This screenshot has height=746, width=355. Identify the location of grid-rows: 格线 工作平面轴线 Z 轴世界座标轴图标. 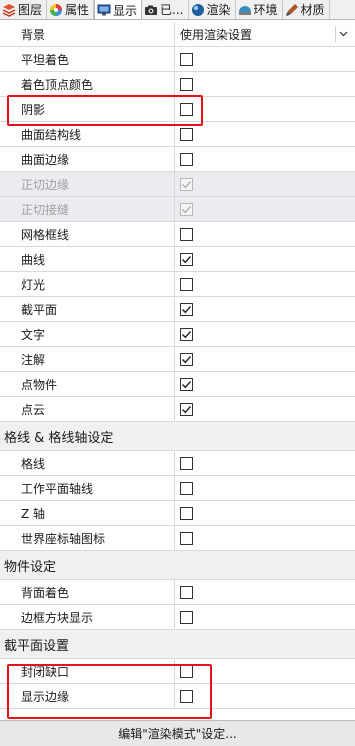
(177, 501).